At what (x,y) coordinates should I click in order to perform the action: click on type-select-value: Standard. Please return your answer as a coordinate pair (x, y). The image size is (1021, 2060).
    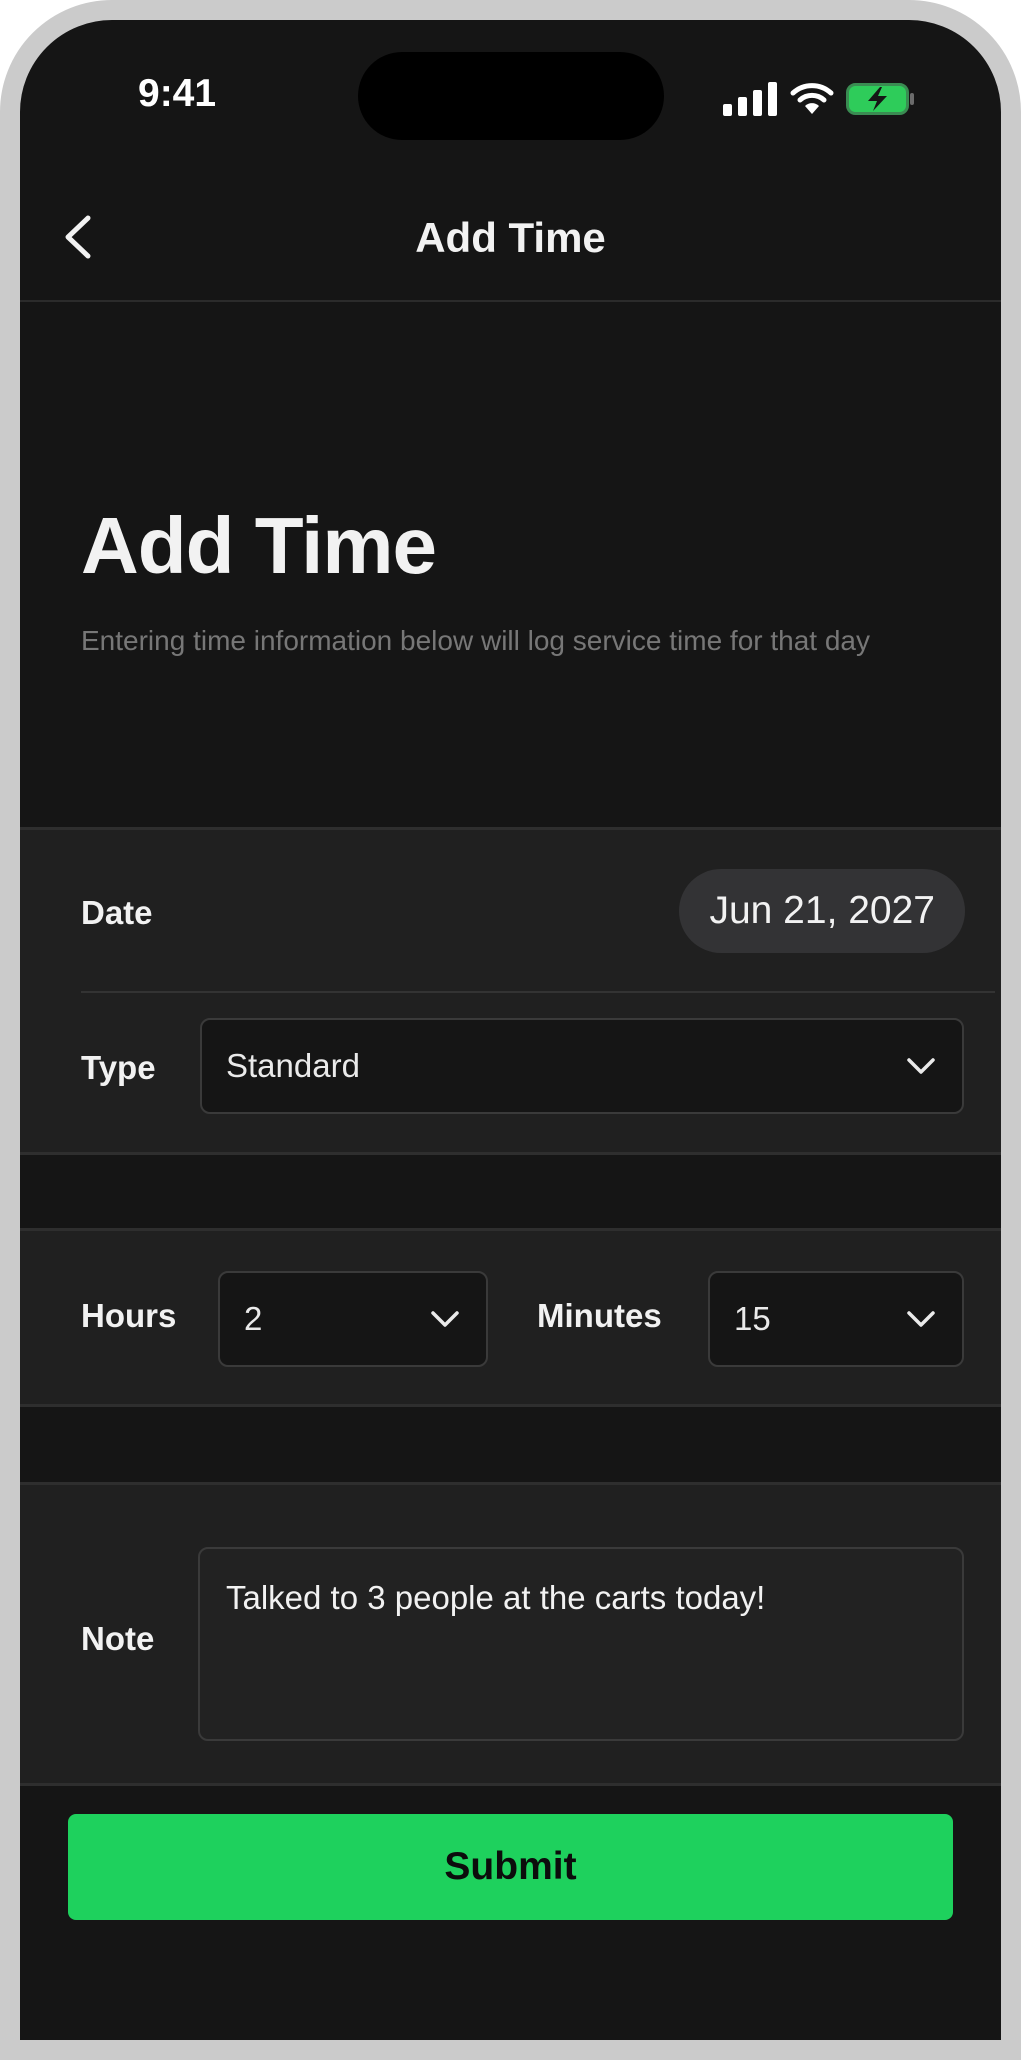
    Looking at the image, I should click on (293, 1065).